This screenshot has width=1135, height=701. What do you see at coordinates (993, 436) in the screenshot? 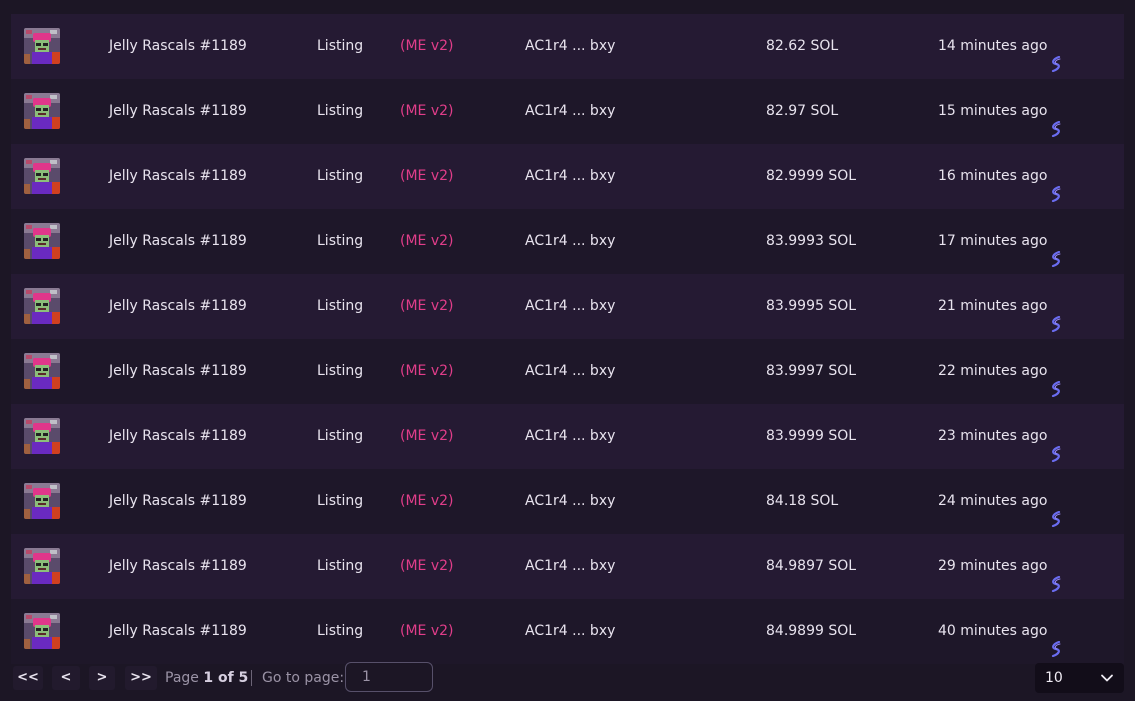
I see `time-ago-text: 23 minutes ago` at bounding box center [993, 436].